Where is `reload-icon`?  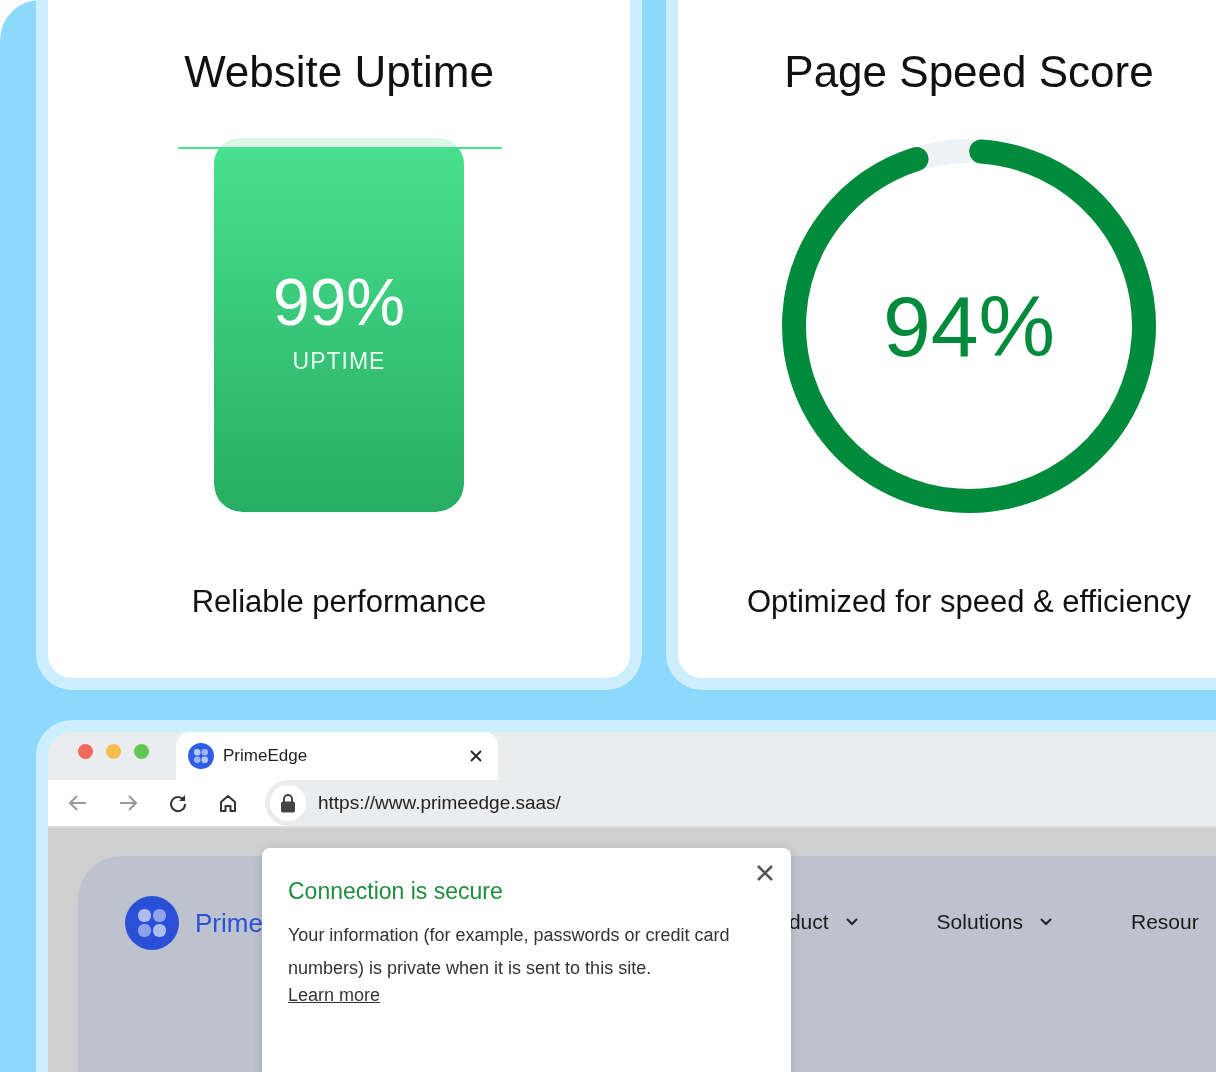
reload-icon is located at coordinates (178, 803).